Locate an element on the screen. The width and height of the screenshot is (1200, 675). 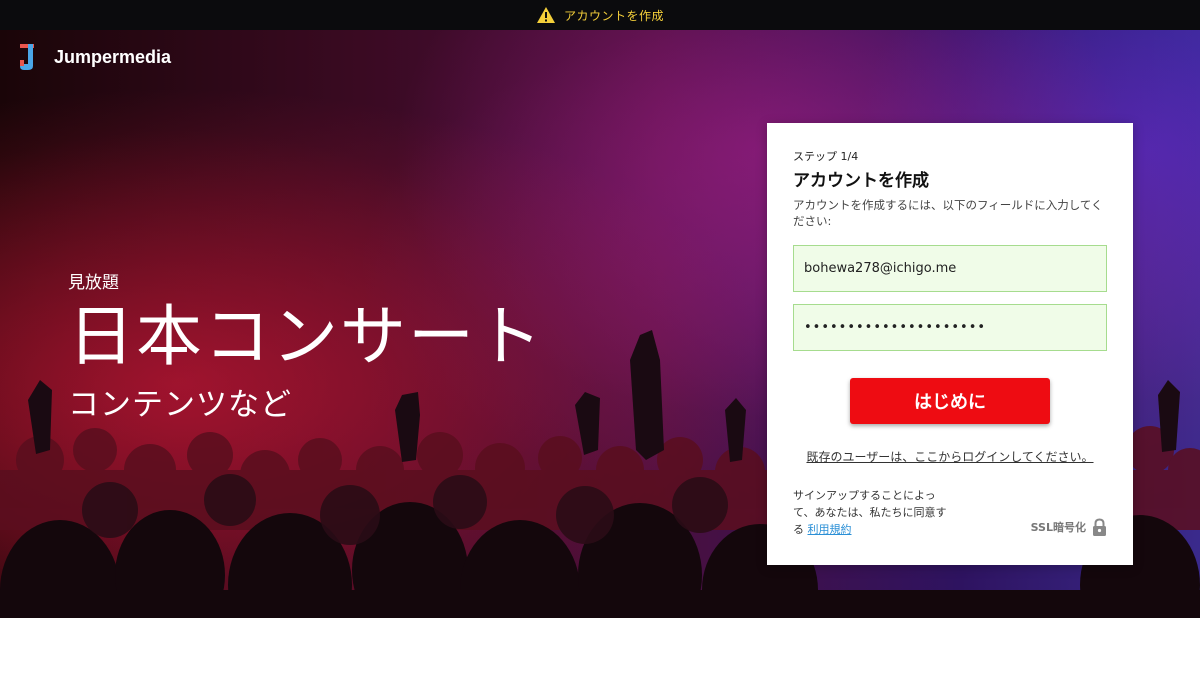
card-title: アカウントを作成 is located at coordinates (861, 181).